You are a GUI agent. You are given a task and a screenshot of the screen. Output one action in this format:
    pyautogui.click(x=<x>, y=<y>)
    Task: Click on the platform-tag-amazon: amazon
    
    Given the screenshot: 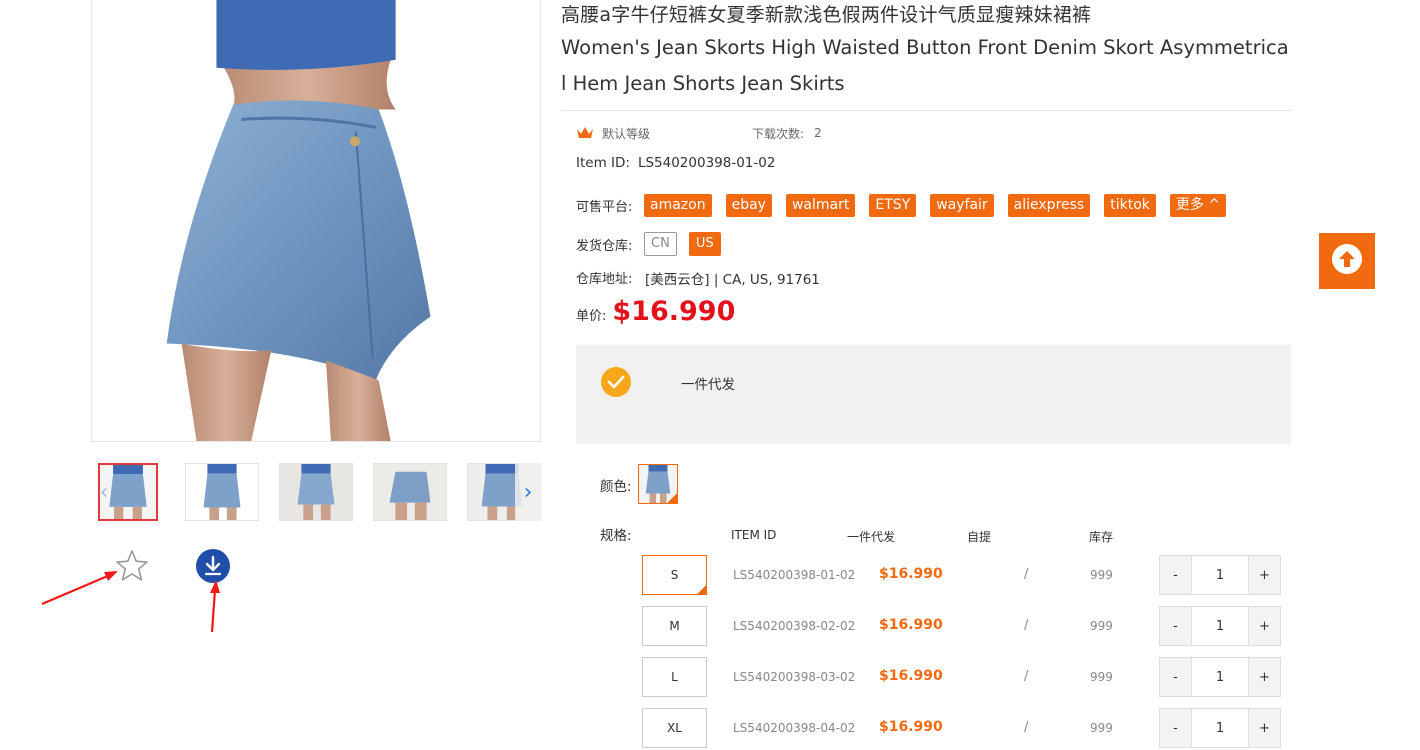 What is the action you would take?
    pyautogui.click(x=678, y=205)
    